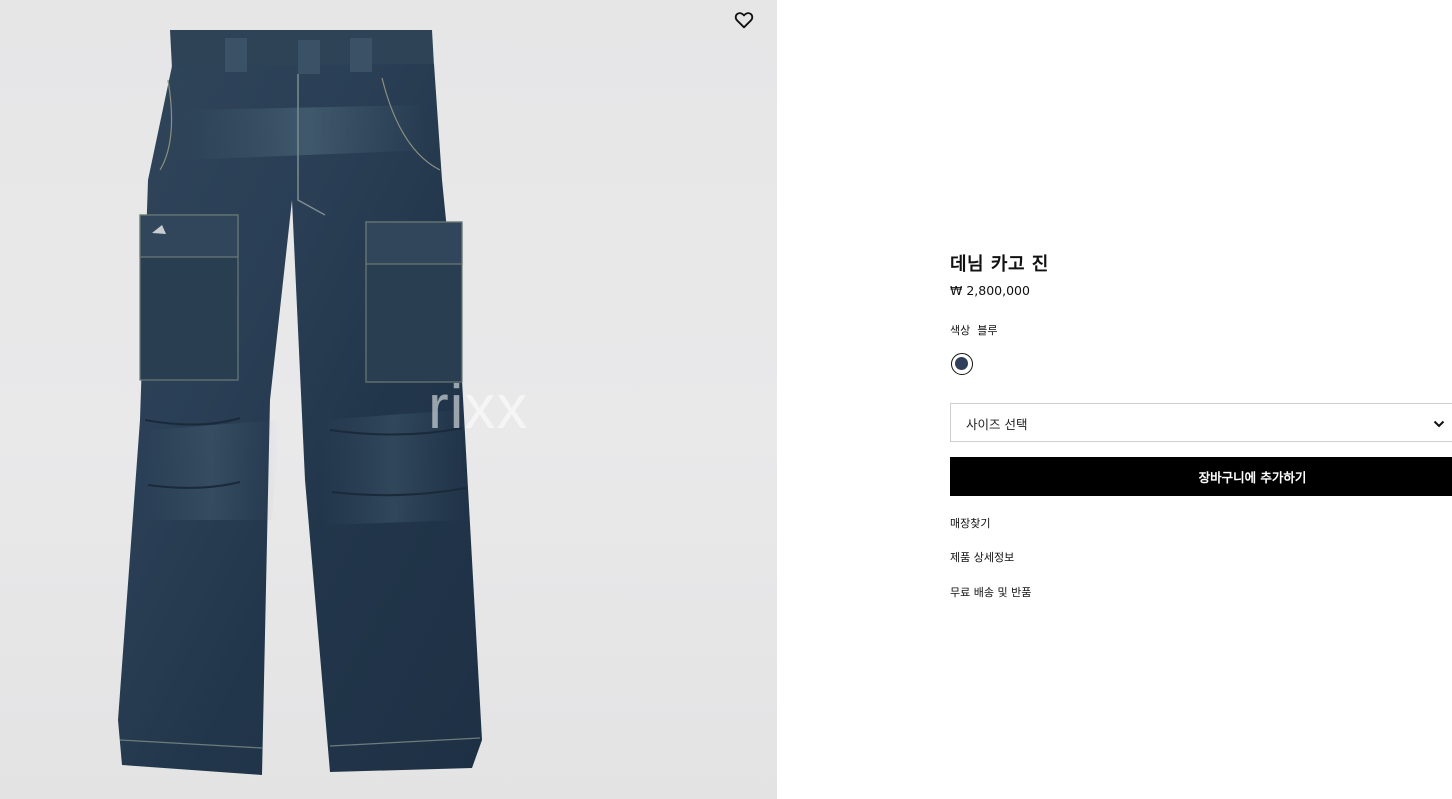 The width and height of the screenshot is (1452, 799). Describe the element at coordinates (1252, 477) in the screenshot. I see `add-to-cart-label: 장바구니에 추가하기` at that location.